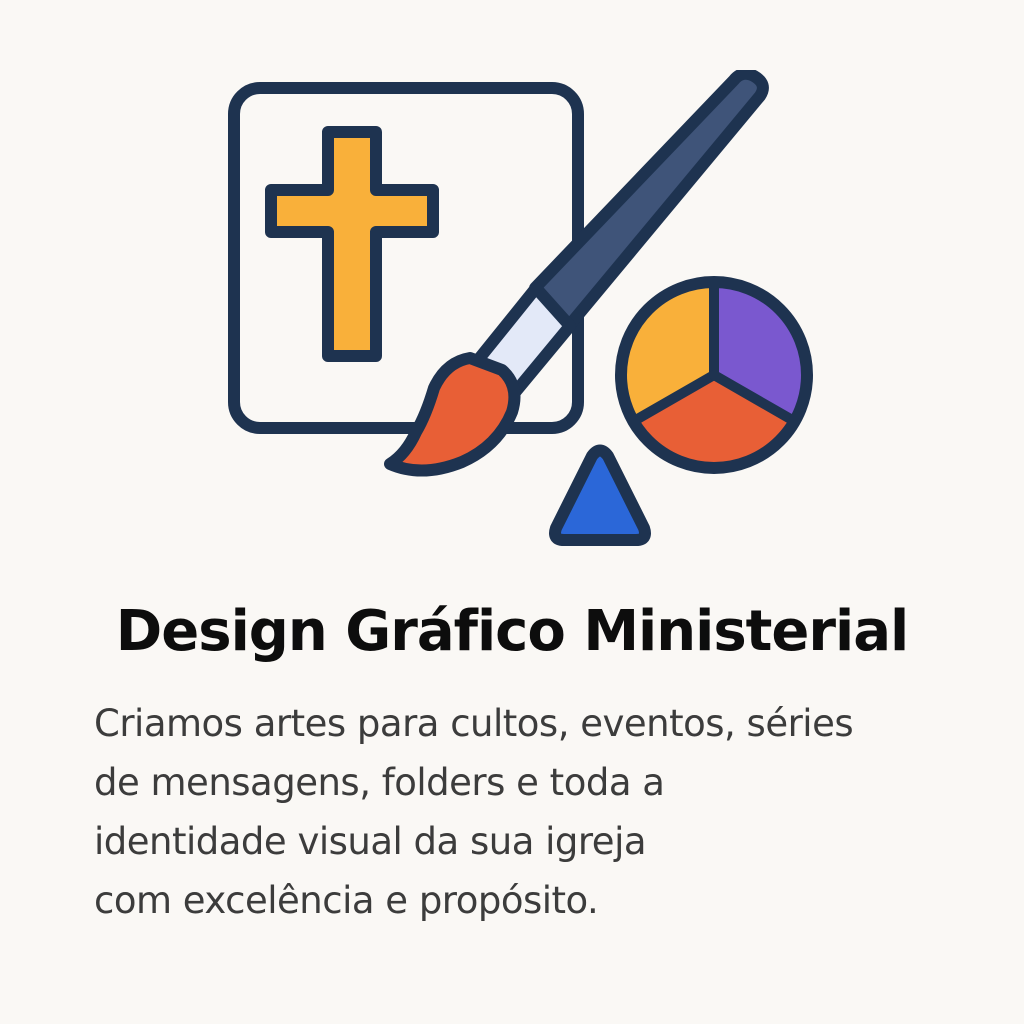 The image size is (1024, 1024). What do you see at coordinates (512, 631) in the screenshot?
I see `card-title: Design Gráfico Ministerial` at bounding box center [512, 631].